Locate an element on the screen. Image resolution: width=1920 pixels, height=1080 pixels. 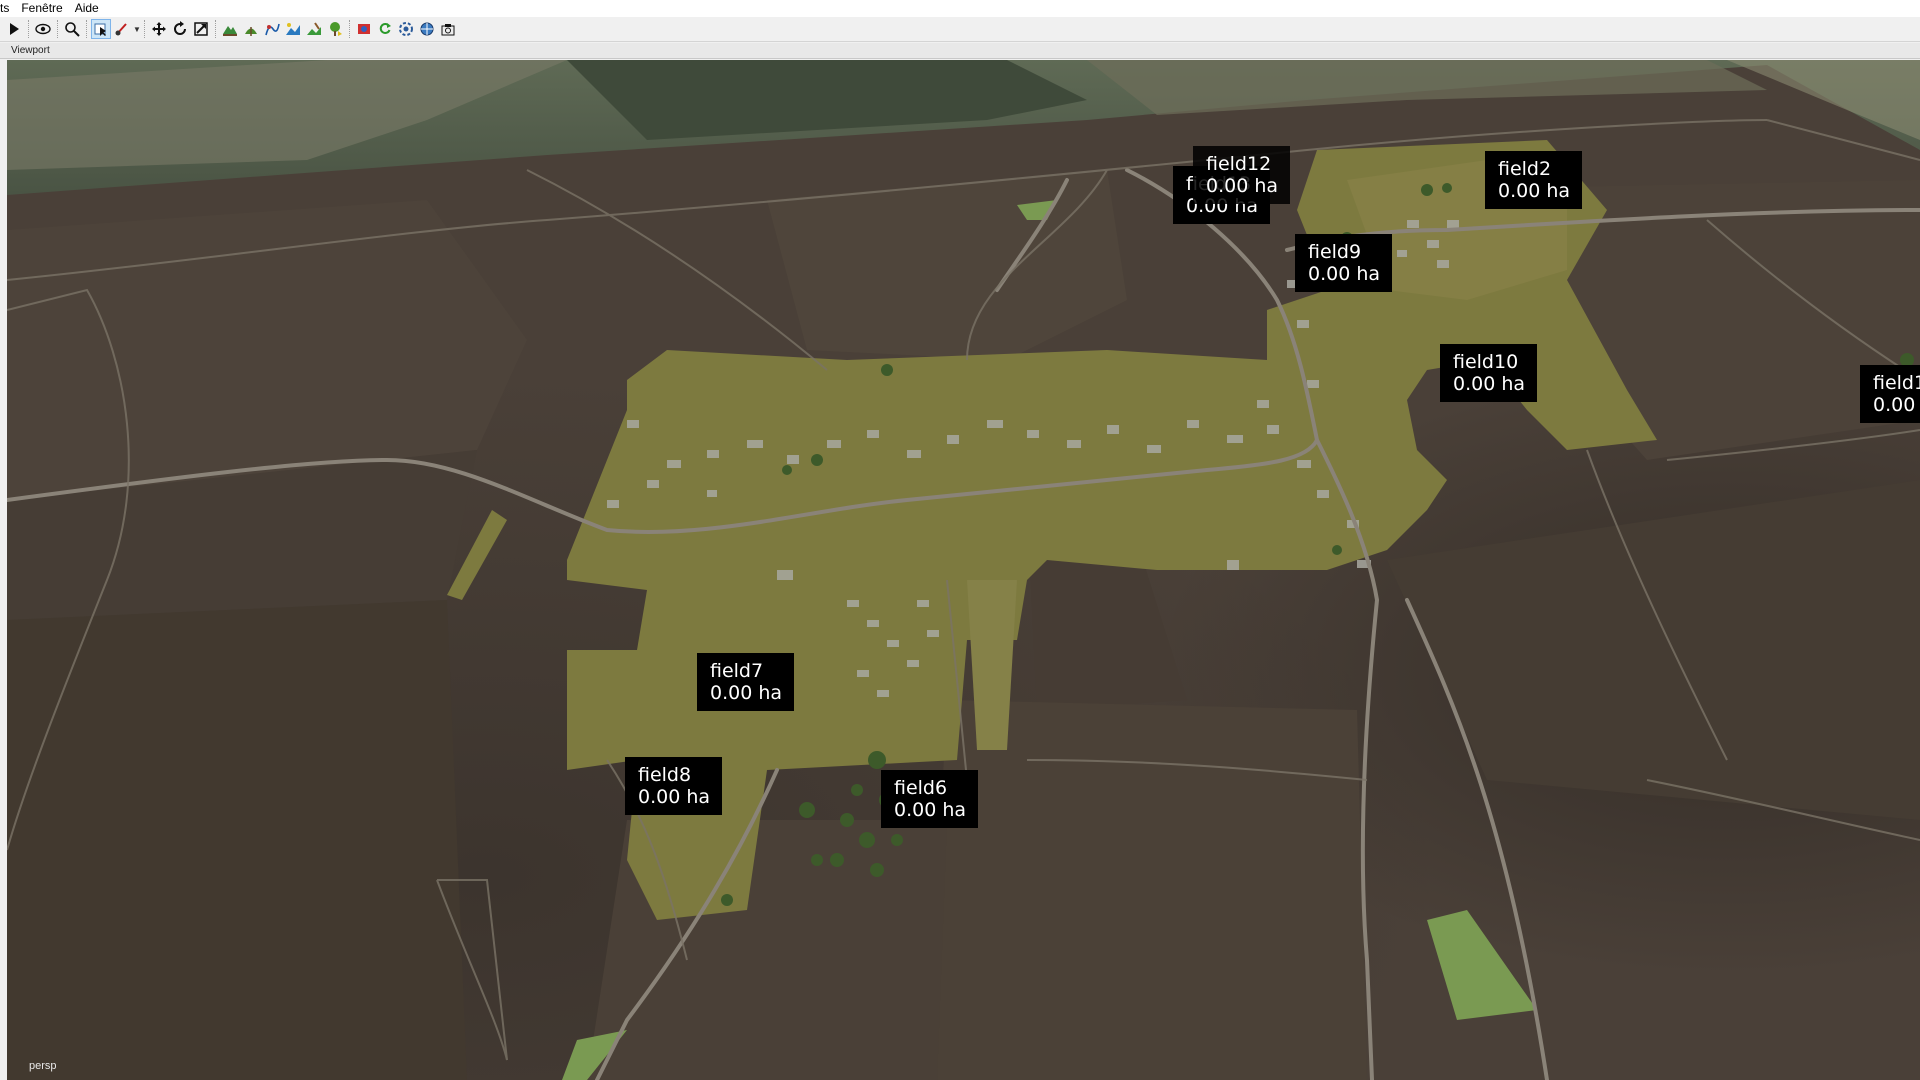
eye-icon is located at coordinates (43, 29).